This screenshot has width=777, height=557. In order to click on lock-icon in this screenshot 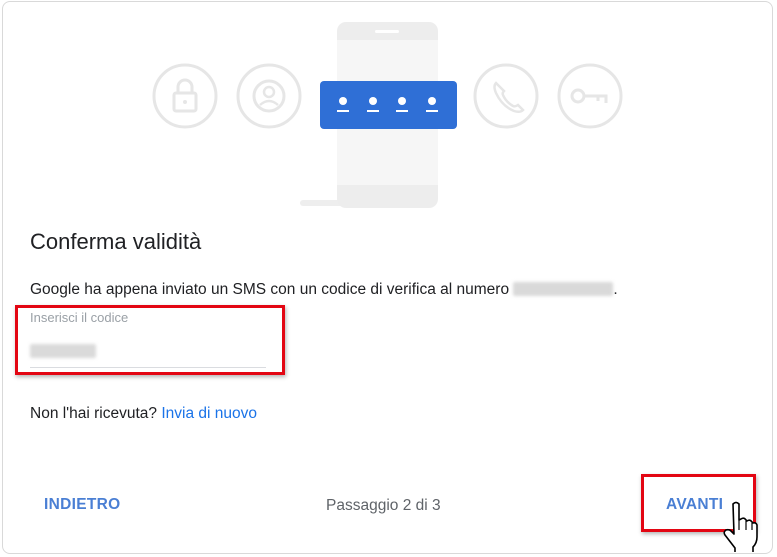, I will do `click(185, 96)`.